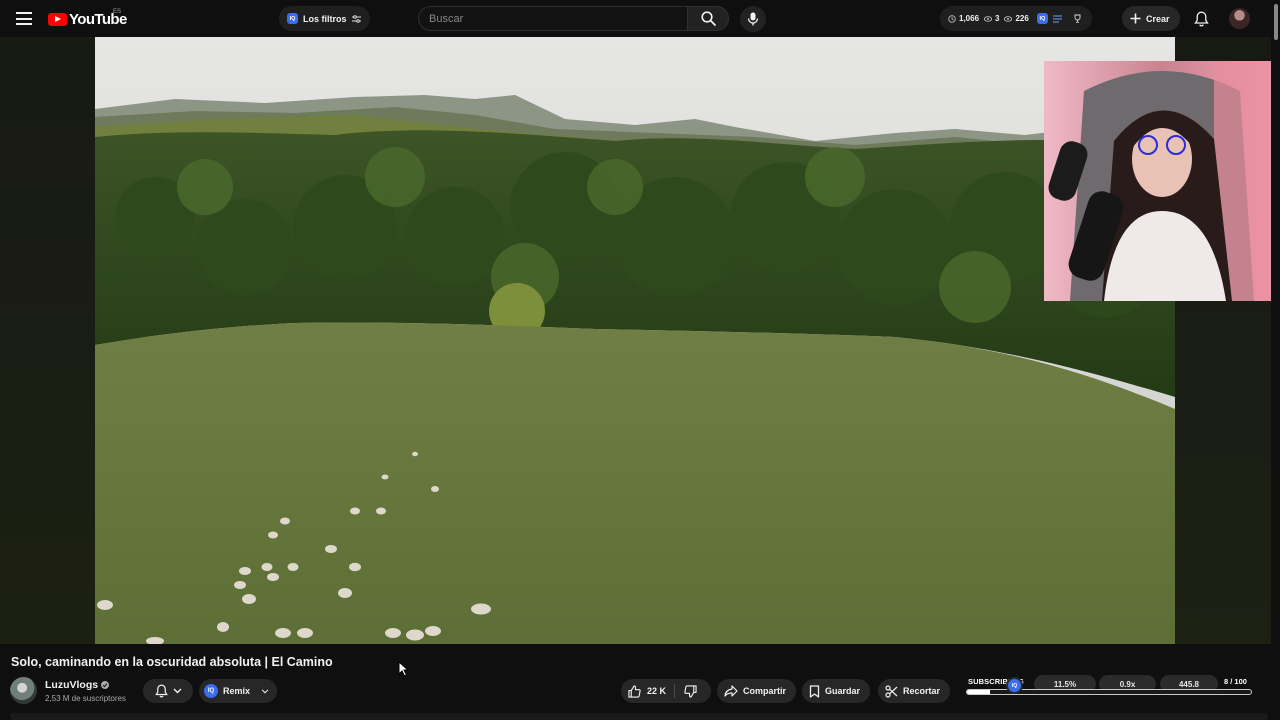 The height and width of the screenshot is (720, 1280). Describe the element at coordinates (952, 18) in the screenshot. I see `clock-icon` at that location.